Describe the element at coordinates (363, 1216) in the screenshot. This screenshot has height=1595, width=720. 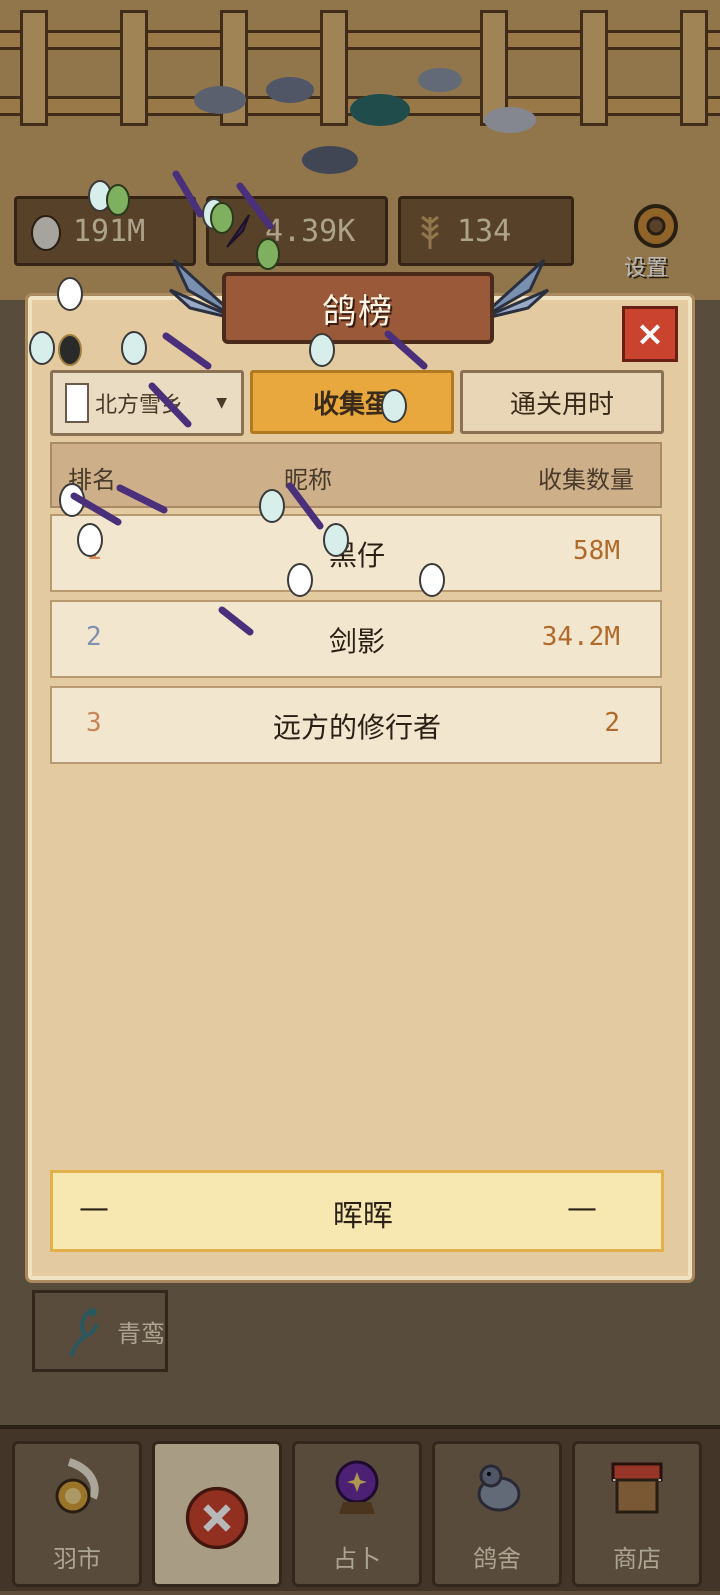
I see `self-name: 晖晖` at that location.